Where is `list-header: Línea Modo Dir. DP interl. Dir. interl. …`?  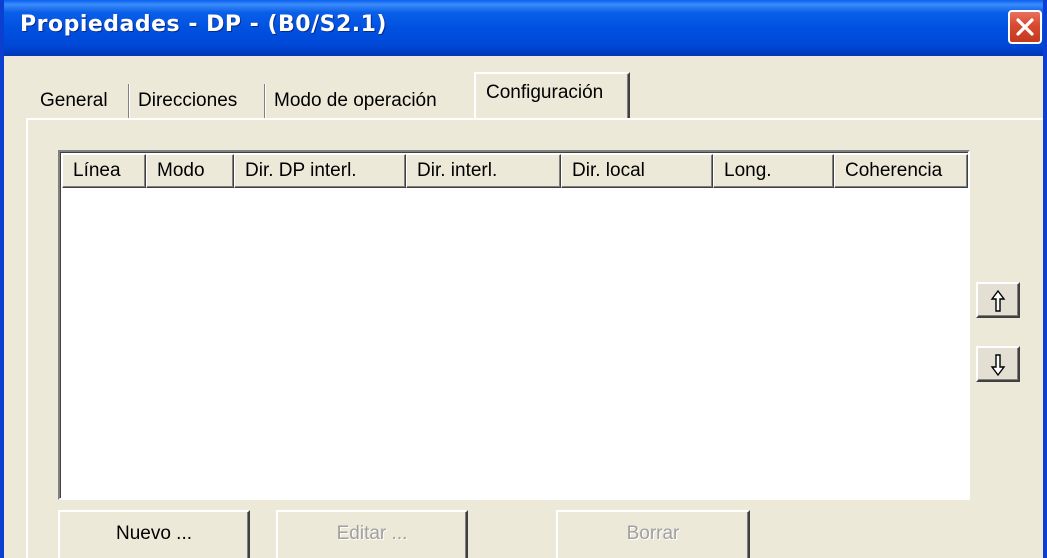 list-header: Línea Modo Dir. DP interl. Dir. interl. … is located at coordinates (515, 171).